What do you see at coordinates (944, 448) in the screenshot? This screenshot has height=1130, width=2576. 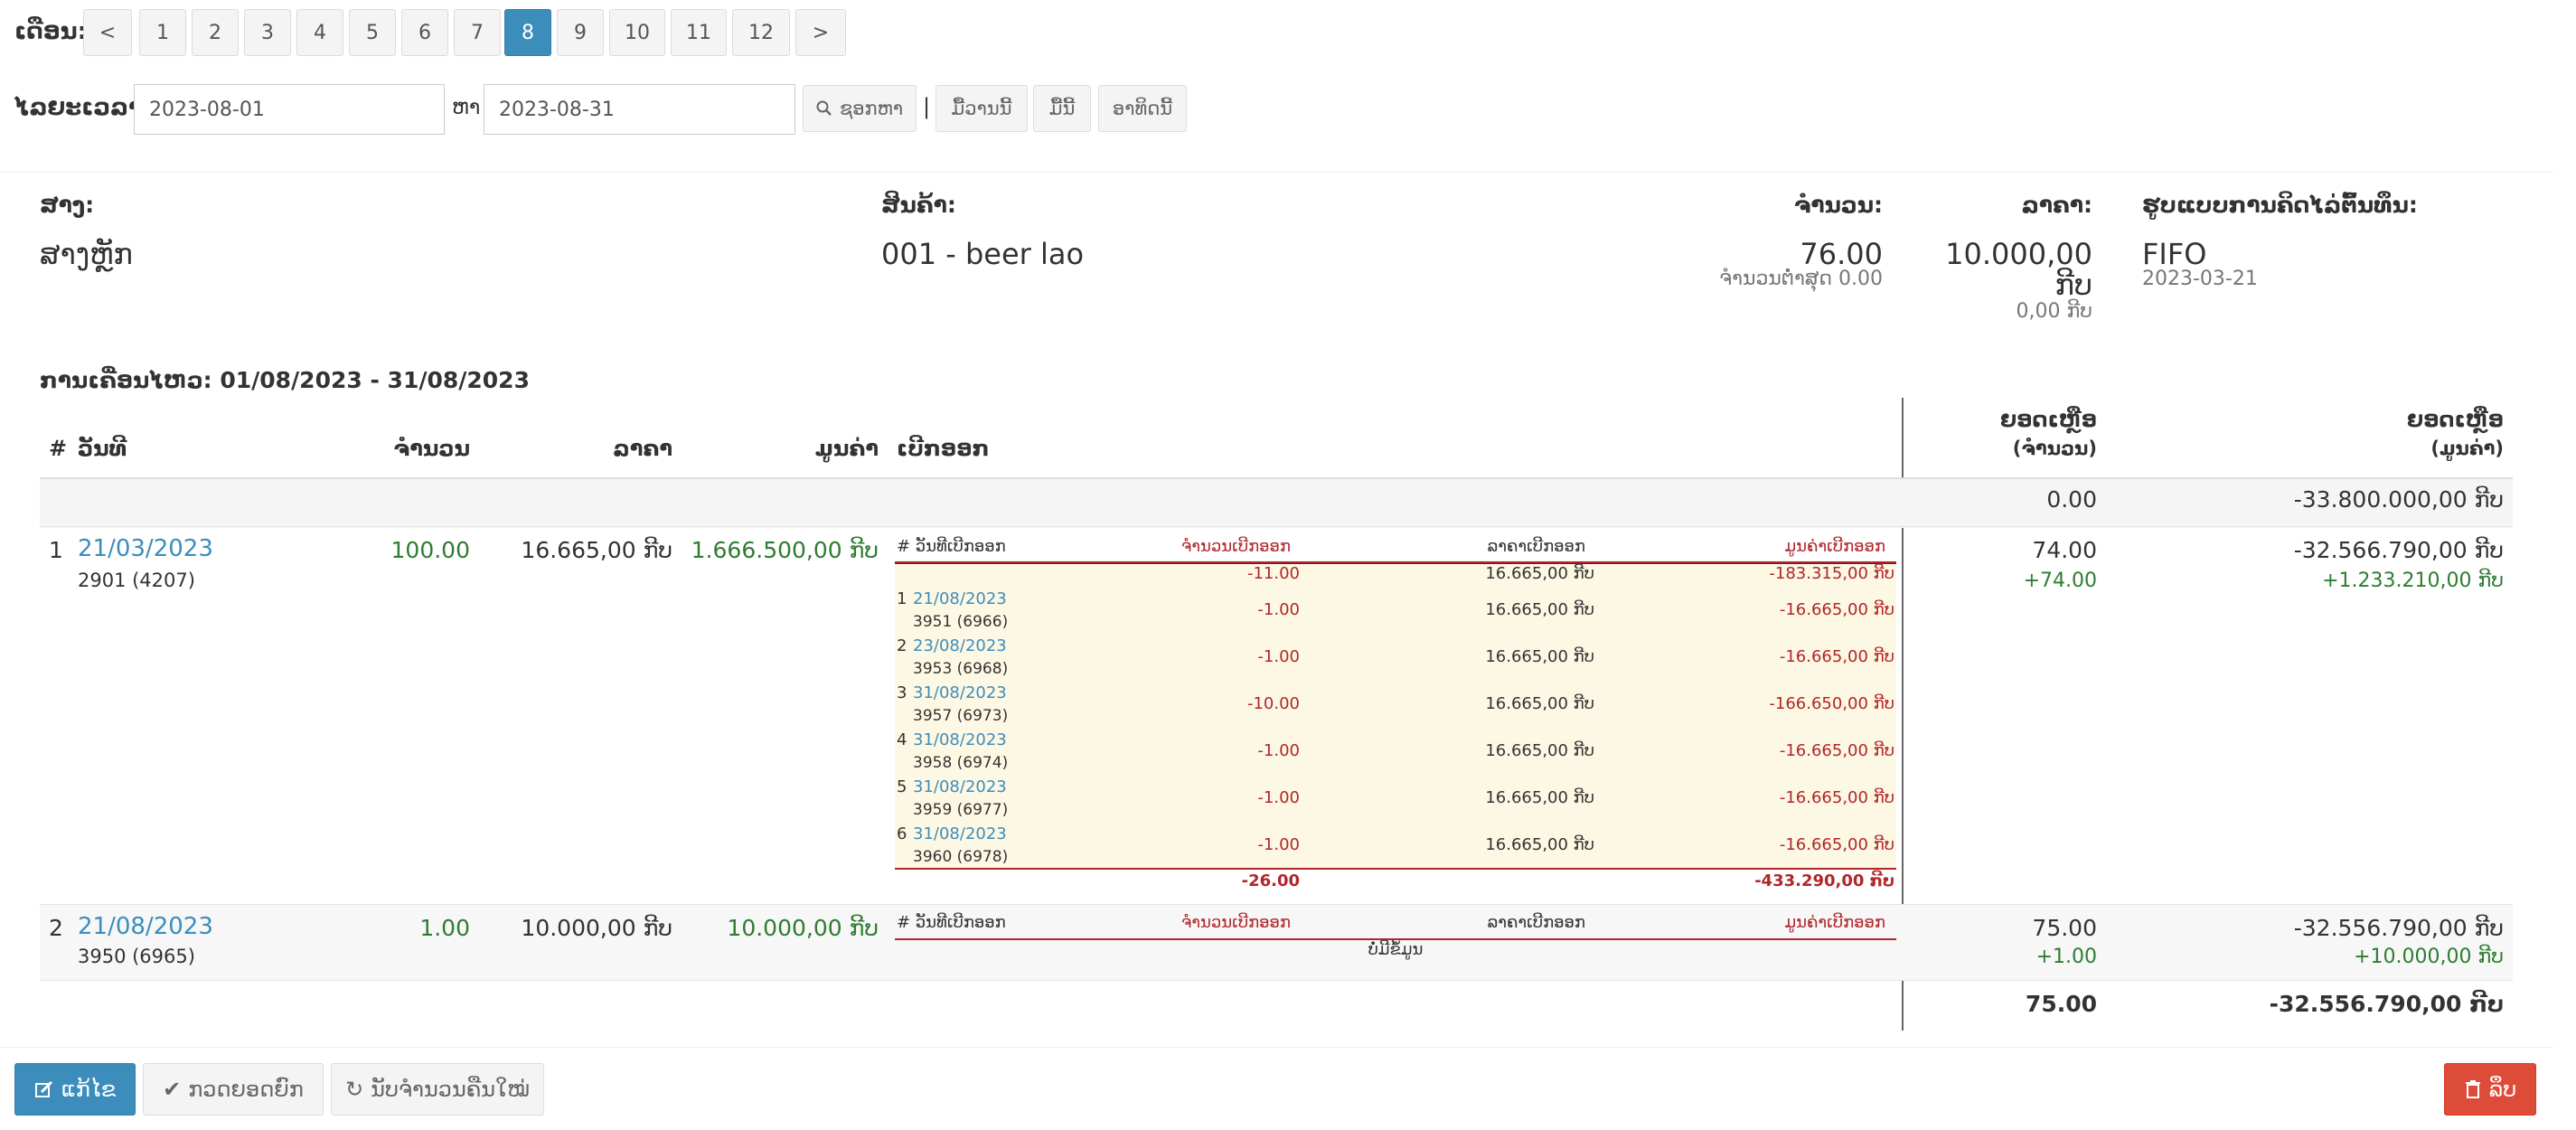 I see `col-issue: ເບີກອອກ` at bounding box center [944, 448].